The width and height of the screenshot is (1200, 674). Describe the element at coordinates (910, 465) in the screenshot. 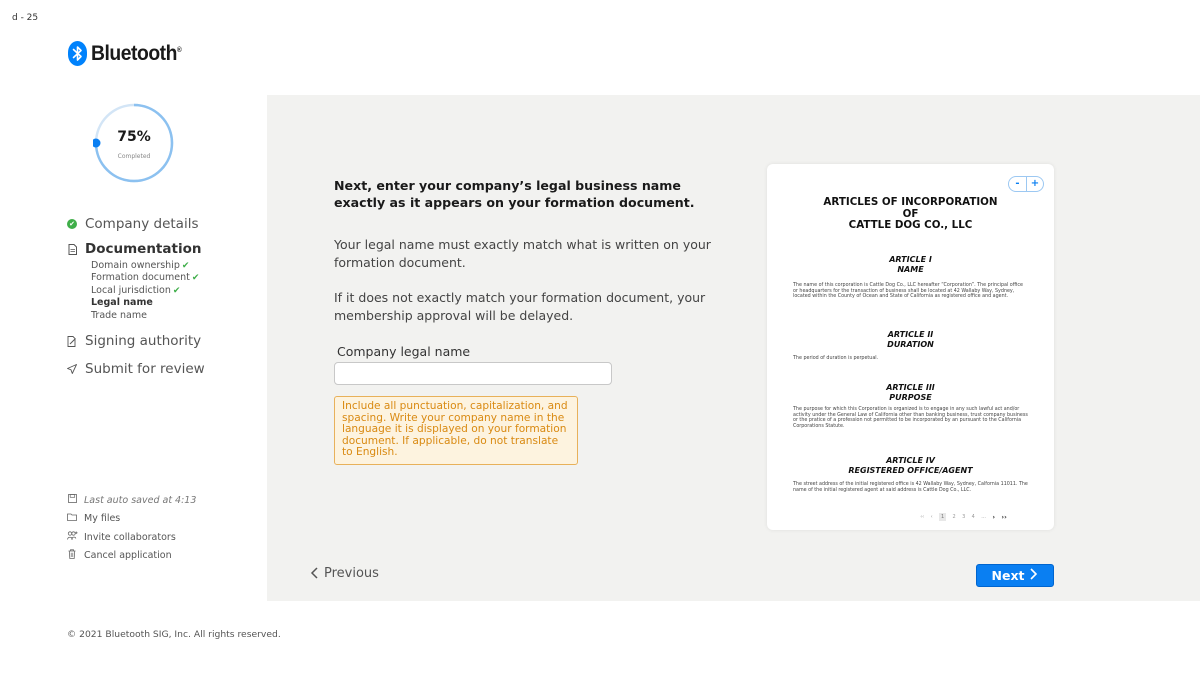

I see `article-heading: ARTICLE IV REGISTERED OFFICE/AGENT` at that location.